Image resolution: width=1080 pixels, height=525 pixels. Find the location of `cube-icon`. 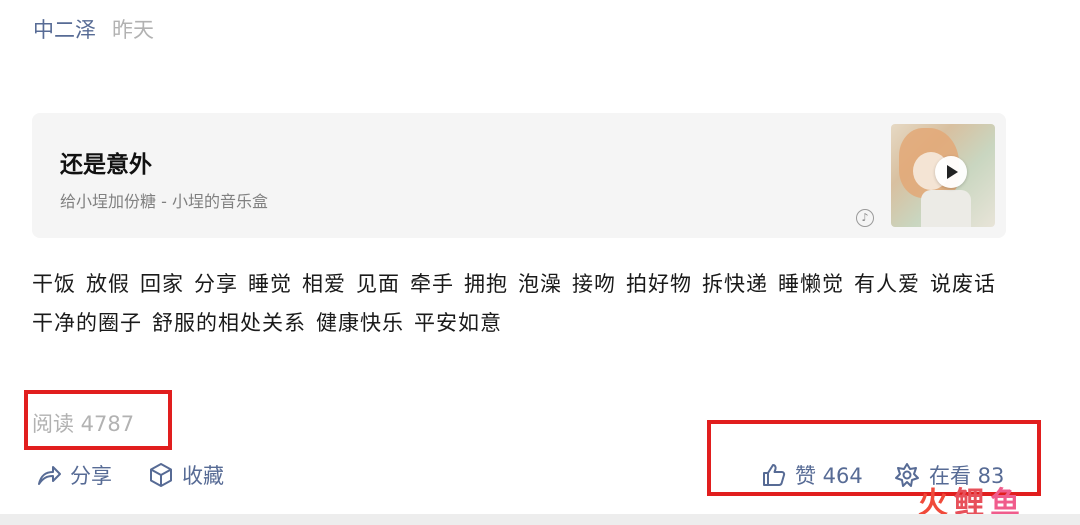

cube-icon is located at coordinates (161, 475).